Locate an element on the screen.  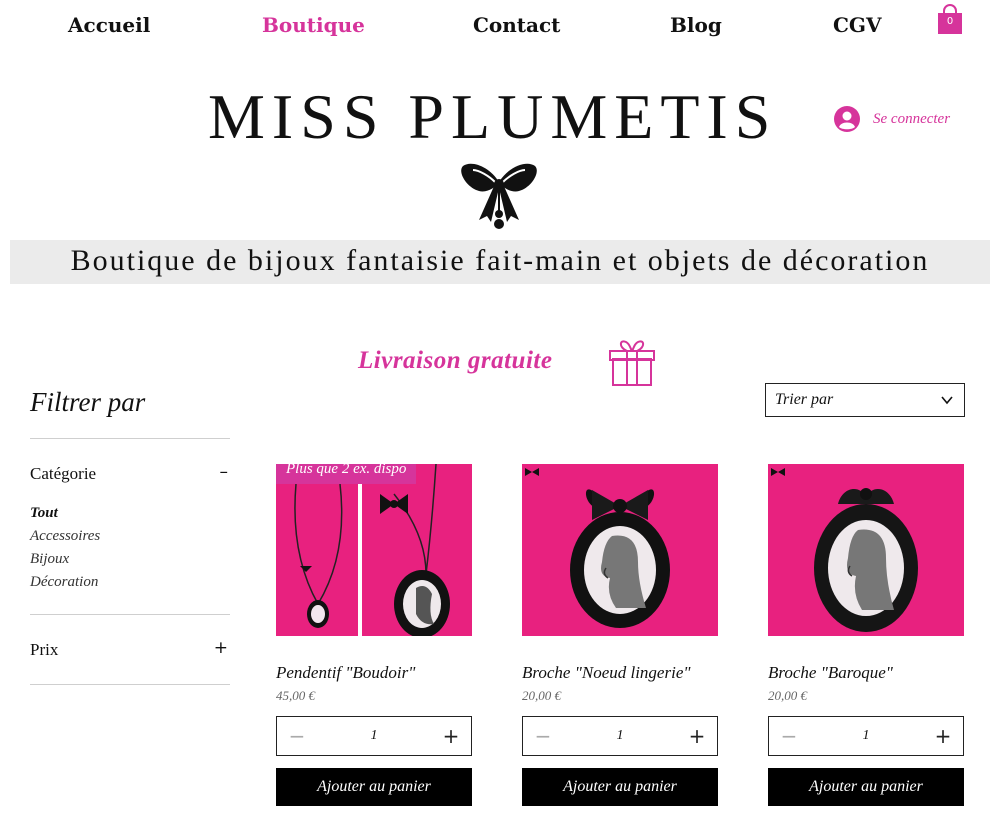
category-filter-toggle: Catégorie – is located at coordinates (130, 473).